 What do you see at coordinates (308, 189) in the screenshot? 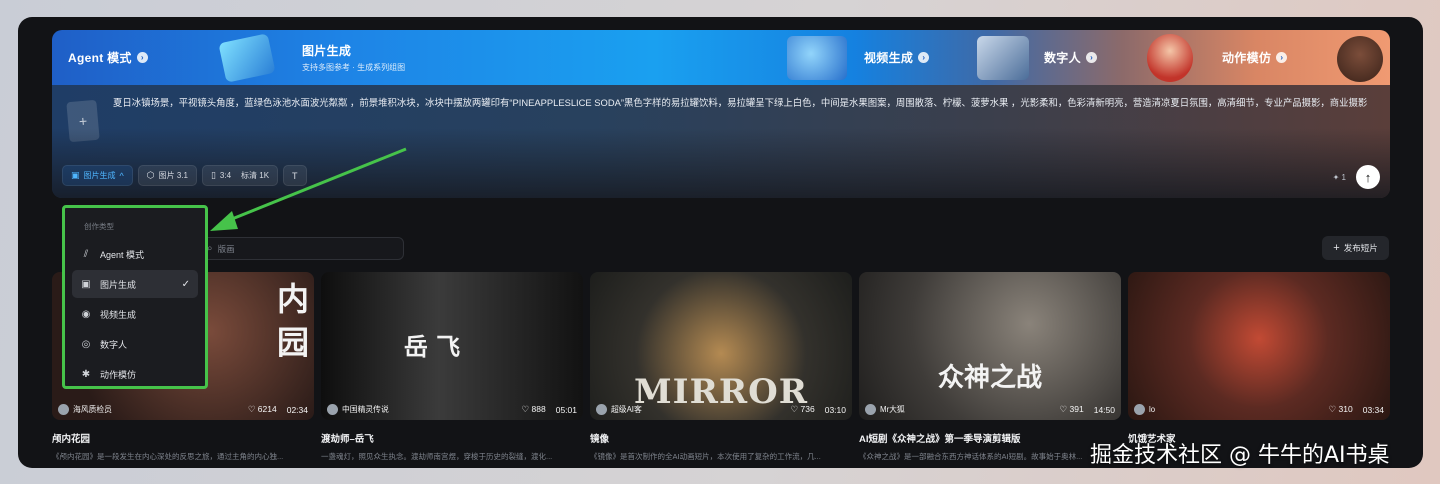
I see `annotation-arrow` at bounding box center [308, 189].